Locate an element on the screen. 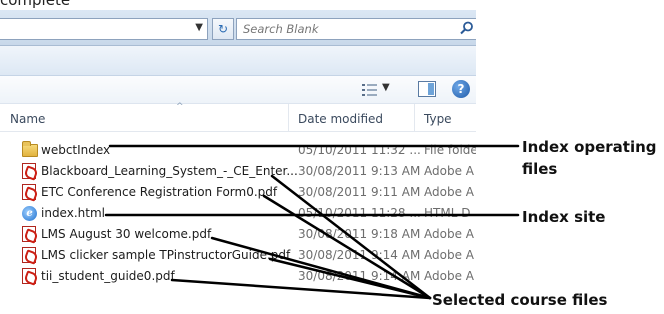 The image size is (664, 314). file-name: webctIndex is located at coordinates (76, 150).